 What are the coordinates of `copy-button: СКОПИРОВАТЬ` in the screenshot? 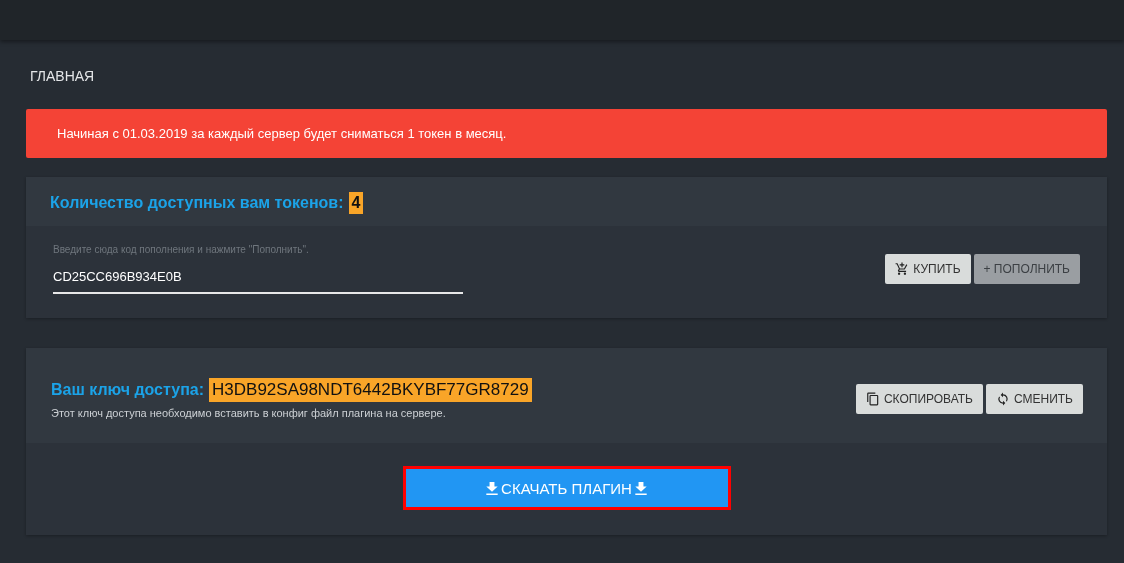 It's located at (919, 398).